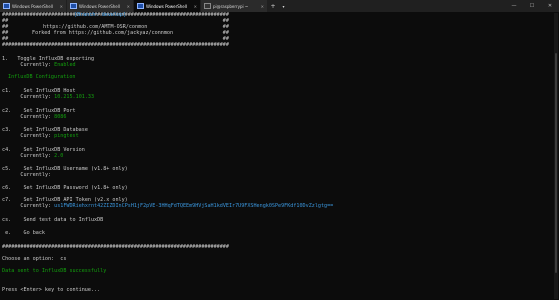  I want to click on menu-item-c1-status: Currently: 10.215.101.33, so click(57, 97).